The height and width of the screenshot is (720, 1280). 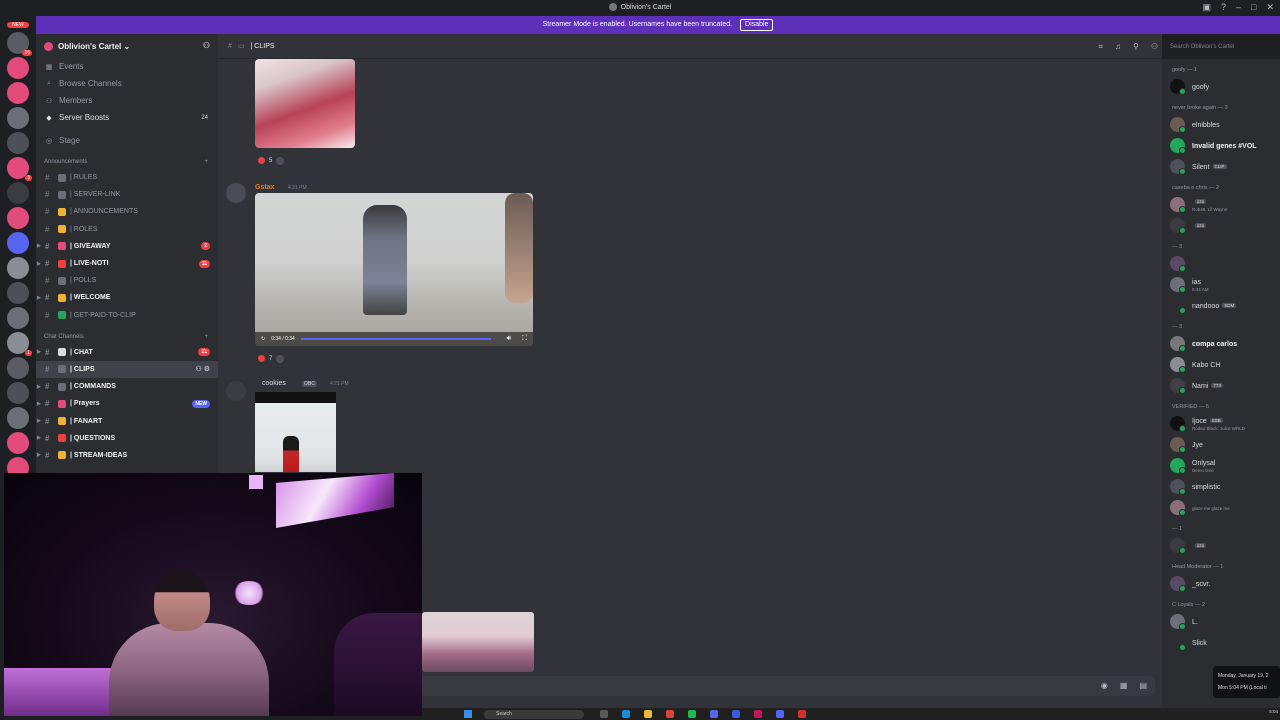 I want to click on nav-server-boosts: ◆ Server Boosts 24, so click(x=127, y=117).